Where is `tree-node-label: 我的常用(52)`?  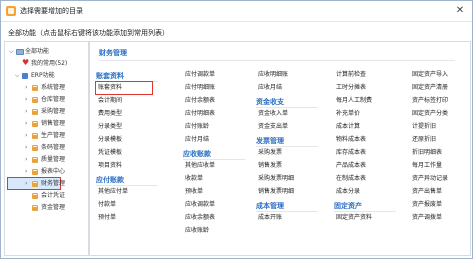 tree-node-label: 我的常用(52) is located at coordinates (49, 63).